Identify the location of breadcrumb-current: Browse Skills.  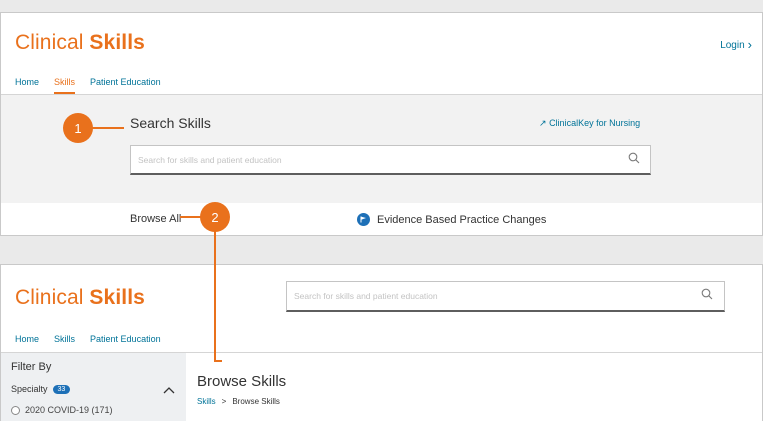
(256, 401).